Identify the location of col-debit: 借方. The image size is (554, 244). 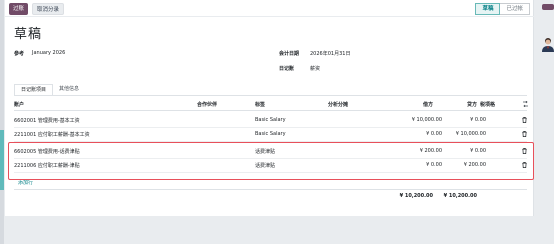
(422, 104).